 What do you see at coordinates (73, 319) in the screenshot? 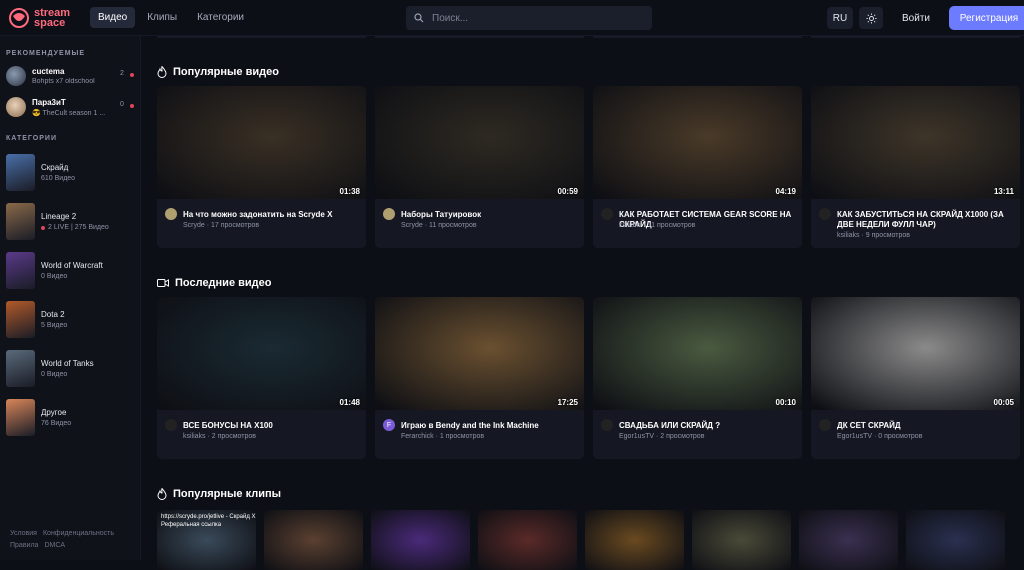
I see `sidebar-category-item: Dota 2 5 Видео` at bounding box center [73, 319].